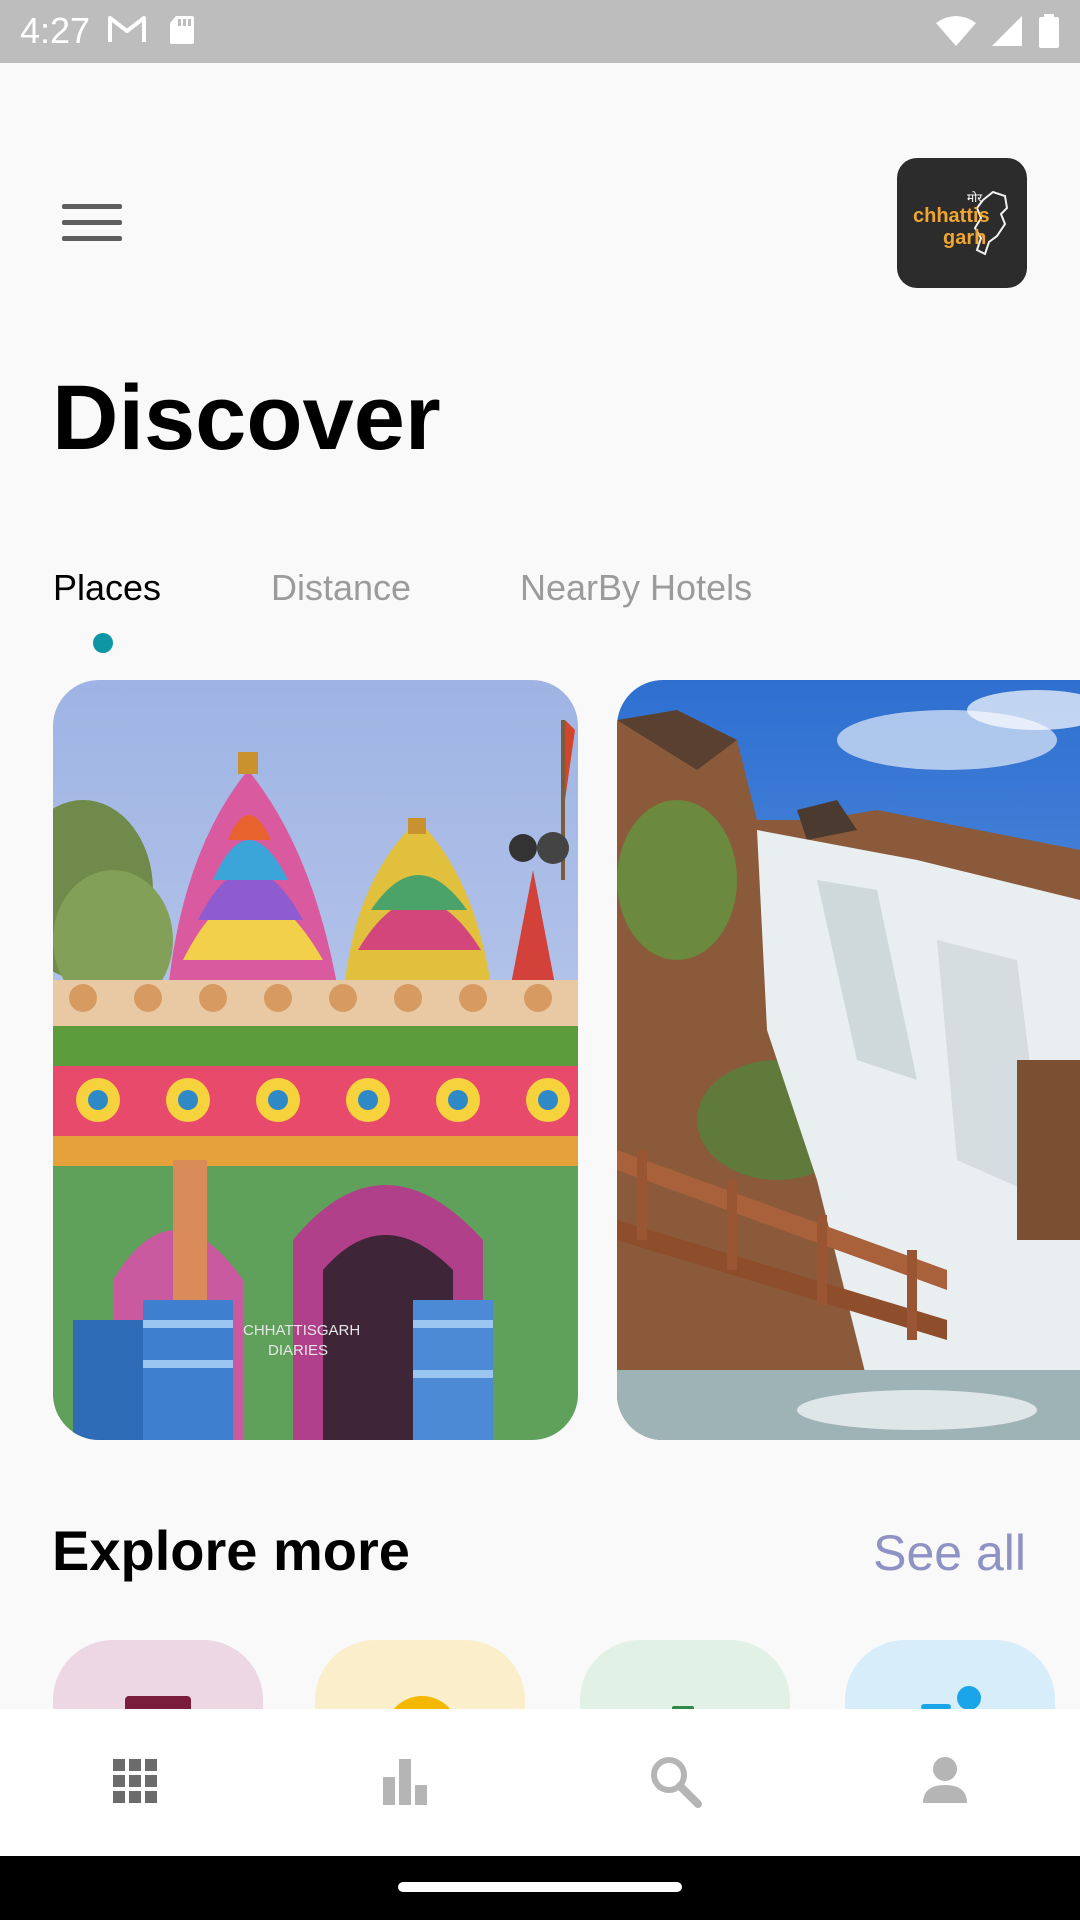  What do you see at coordinates (298, 1350) in the screenshot?
I see `watermark-line2: DIARIES` at bounding box center [298, 1350].